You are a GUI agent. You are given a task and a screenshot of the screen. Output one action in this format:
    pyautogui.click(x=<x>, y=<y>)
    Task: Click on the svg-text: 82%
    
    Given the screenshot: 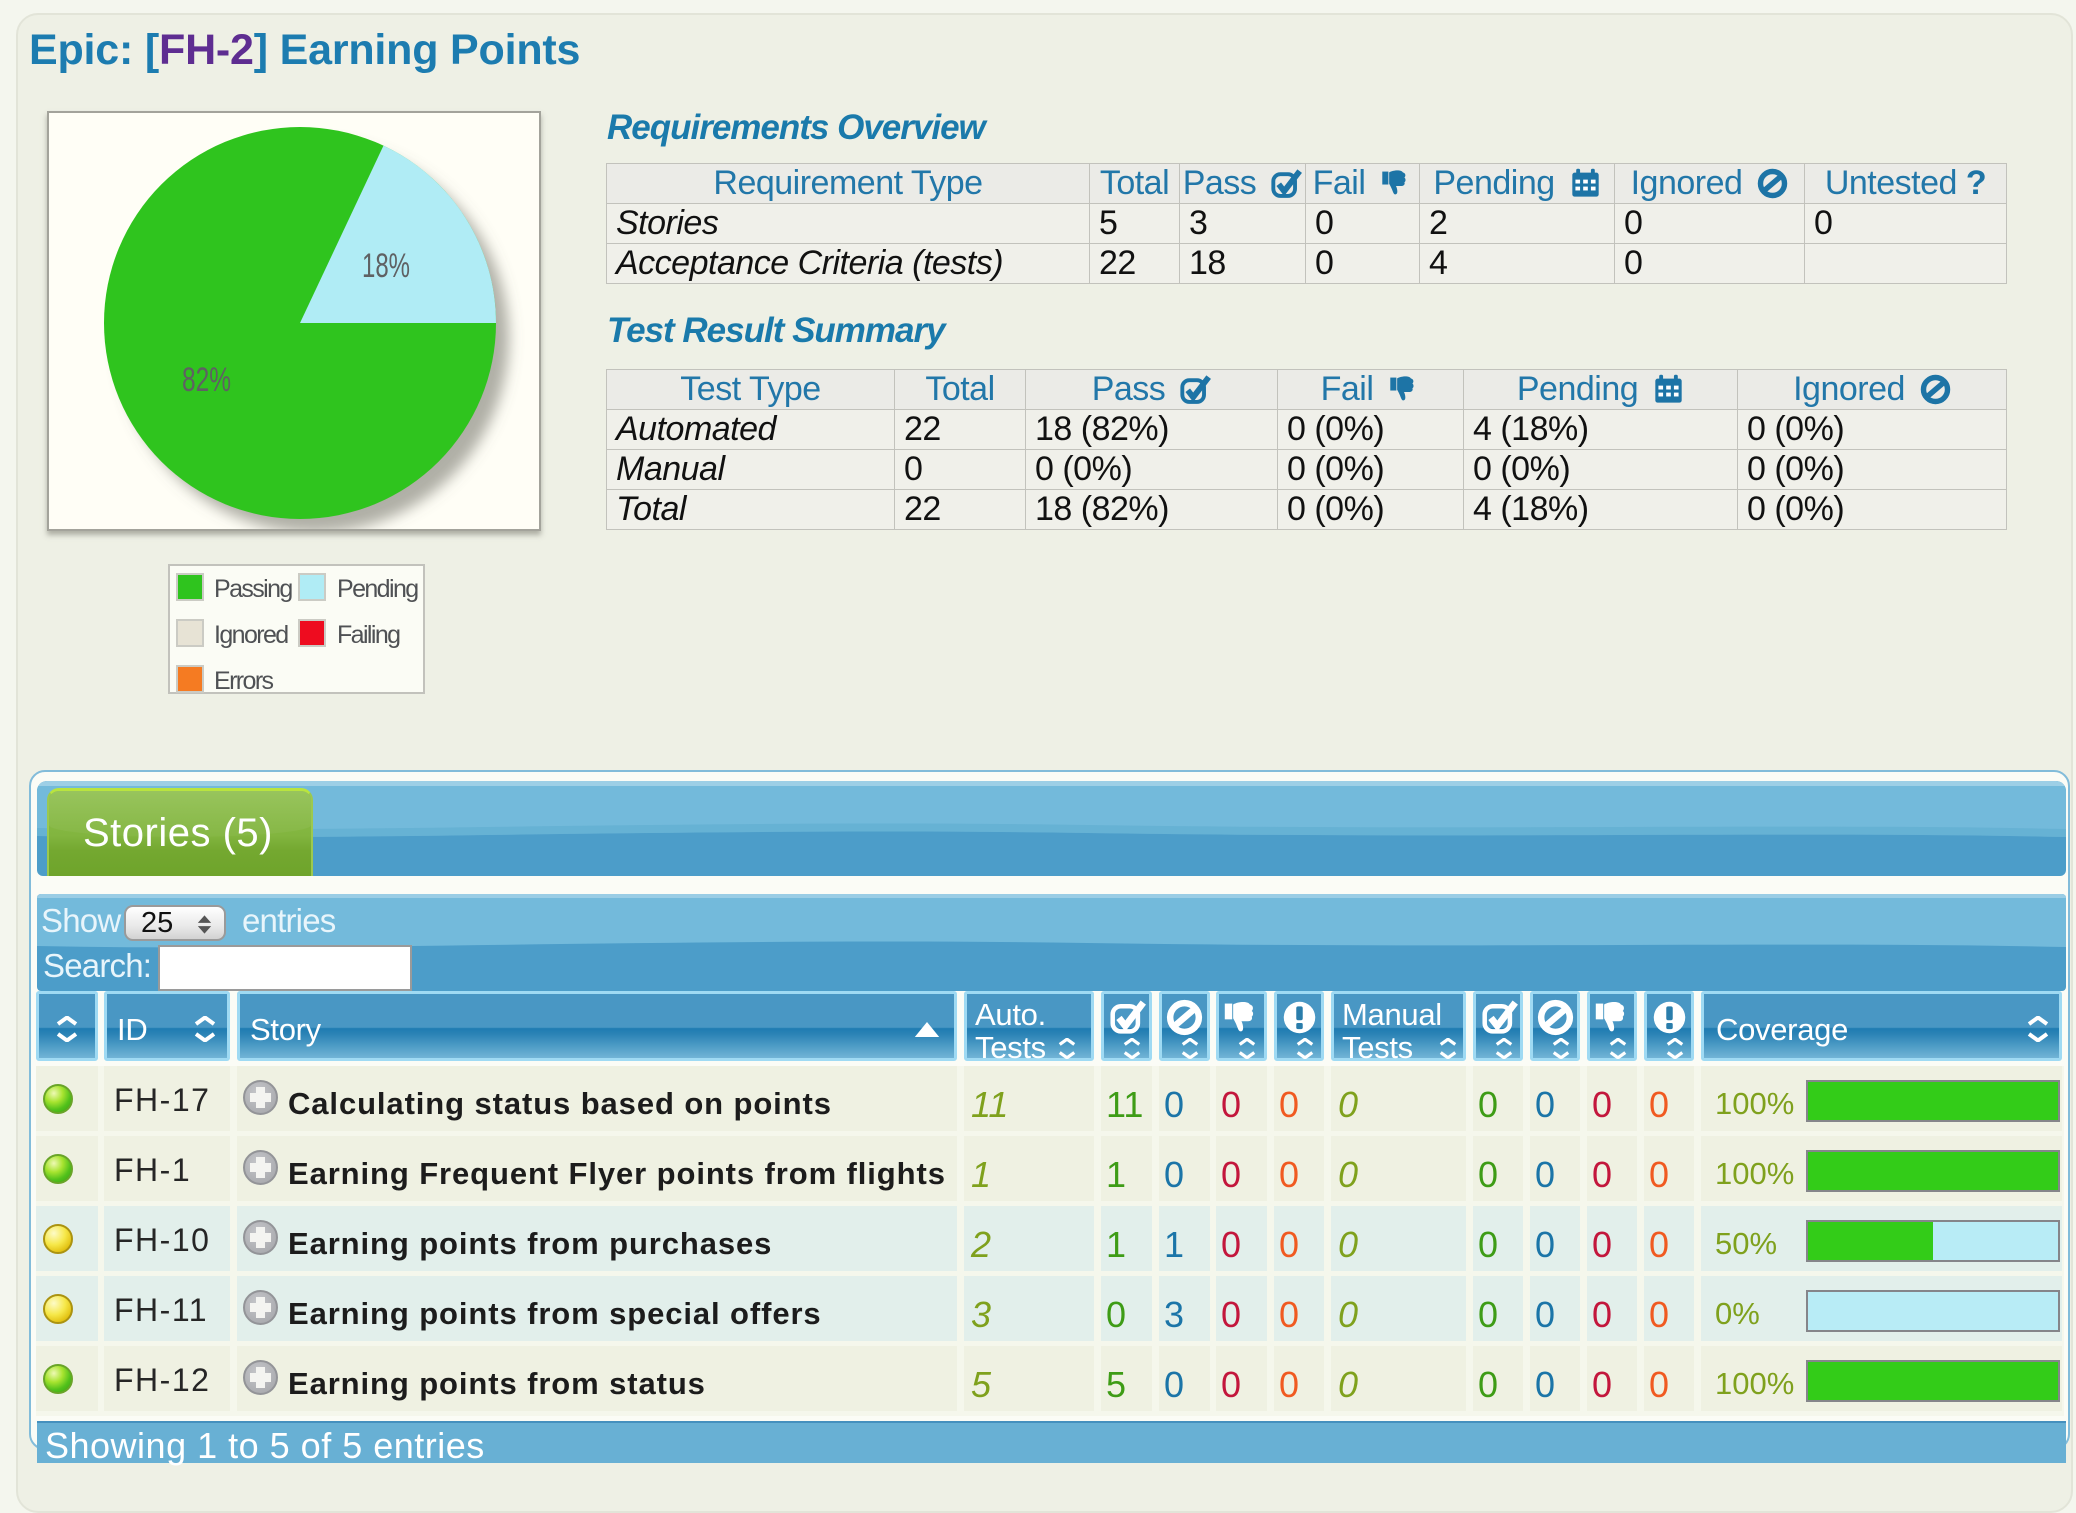 What is the action you would take?
    pyautogui.click(x=206, y=380)
    